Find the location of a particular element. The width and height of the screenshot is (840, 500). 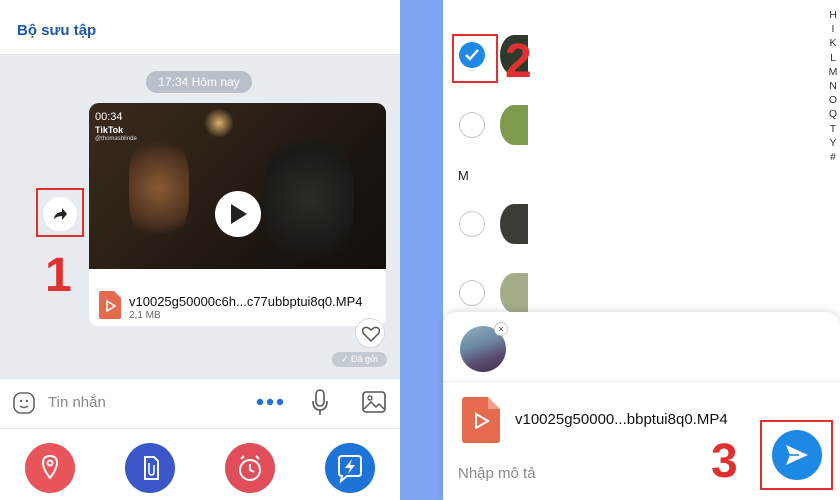

flash-chat-icon is located at coordinates (350, 469).